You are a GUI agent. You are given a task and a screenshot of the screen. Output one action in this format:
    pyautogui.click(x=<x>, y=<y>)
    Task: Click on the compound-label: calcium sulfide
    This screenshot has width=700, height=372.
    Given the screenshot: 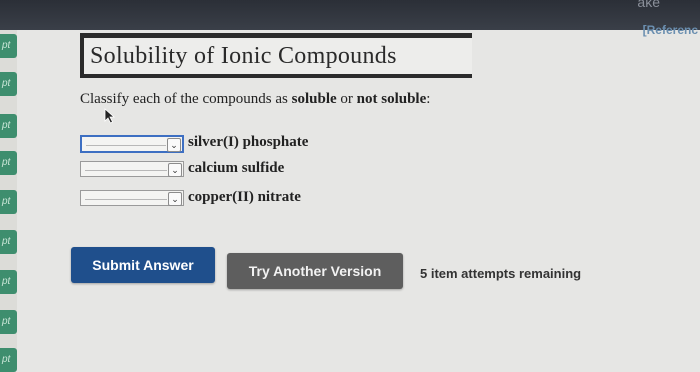 What is the action you would take?
    pyautogui.click(x=236, y=168)
    